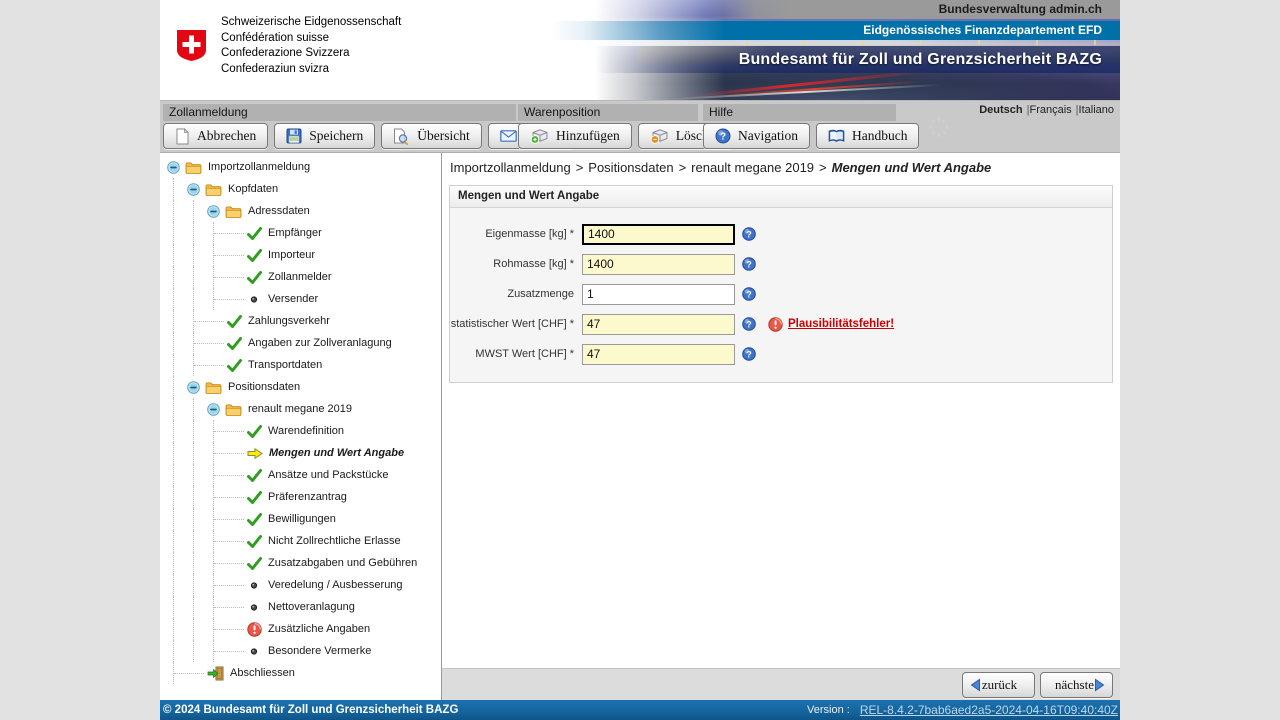 The image size is (1280, 720). I want to click on admin-bar: Bundesverwaltung admin.ch, so click(857, 9).